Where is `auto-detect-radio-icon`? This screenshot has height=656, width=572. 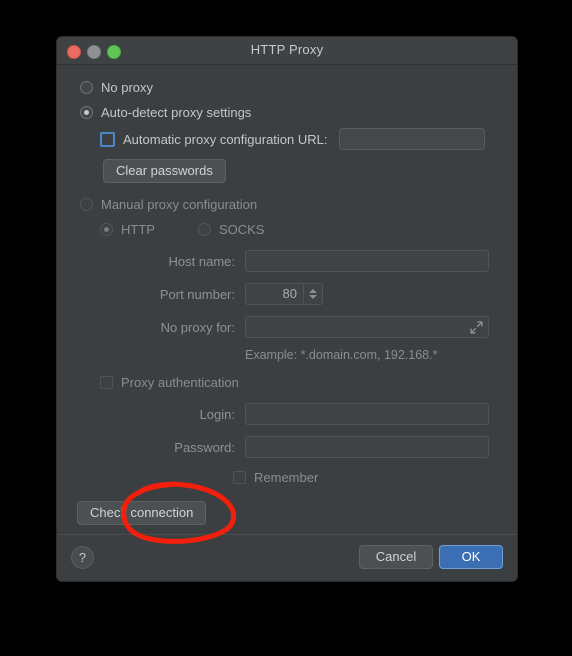
auto-detect-radio-icon is located at coordinates (86, 112).